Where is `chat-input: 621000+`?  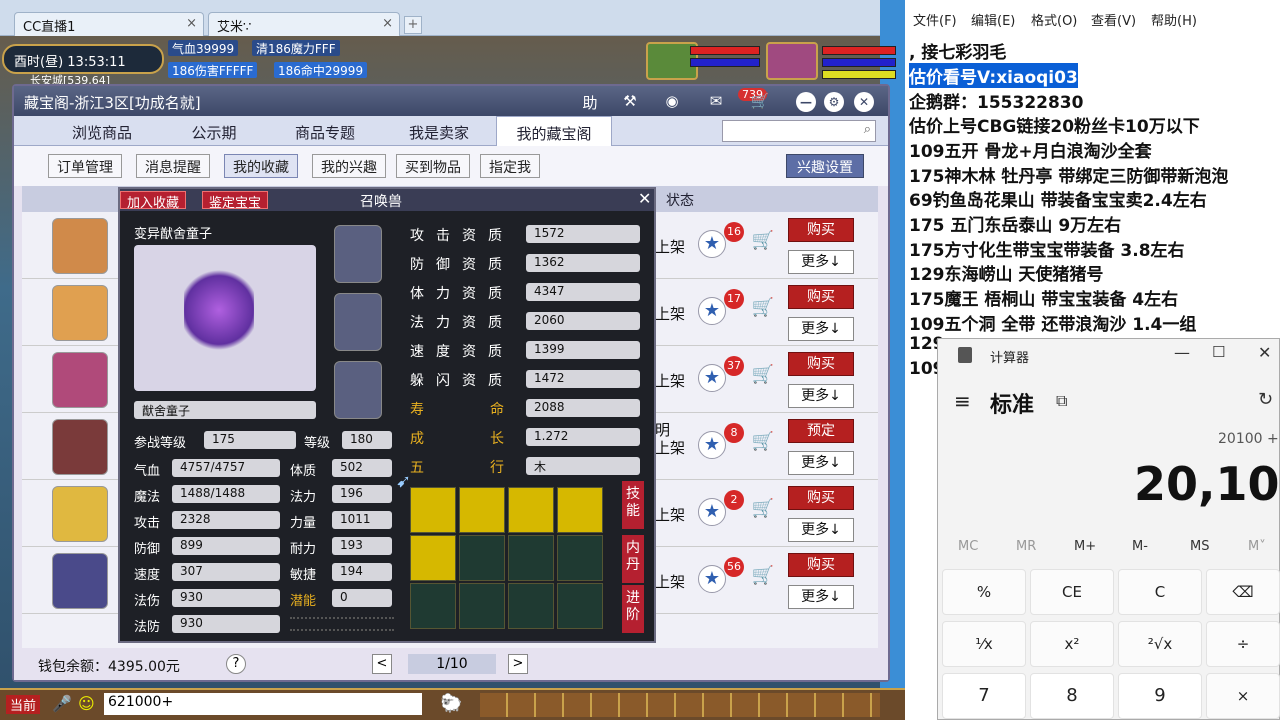
chat-input: 621000+ is located at coordinates (263, 704).